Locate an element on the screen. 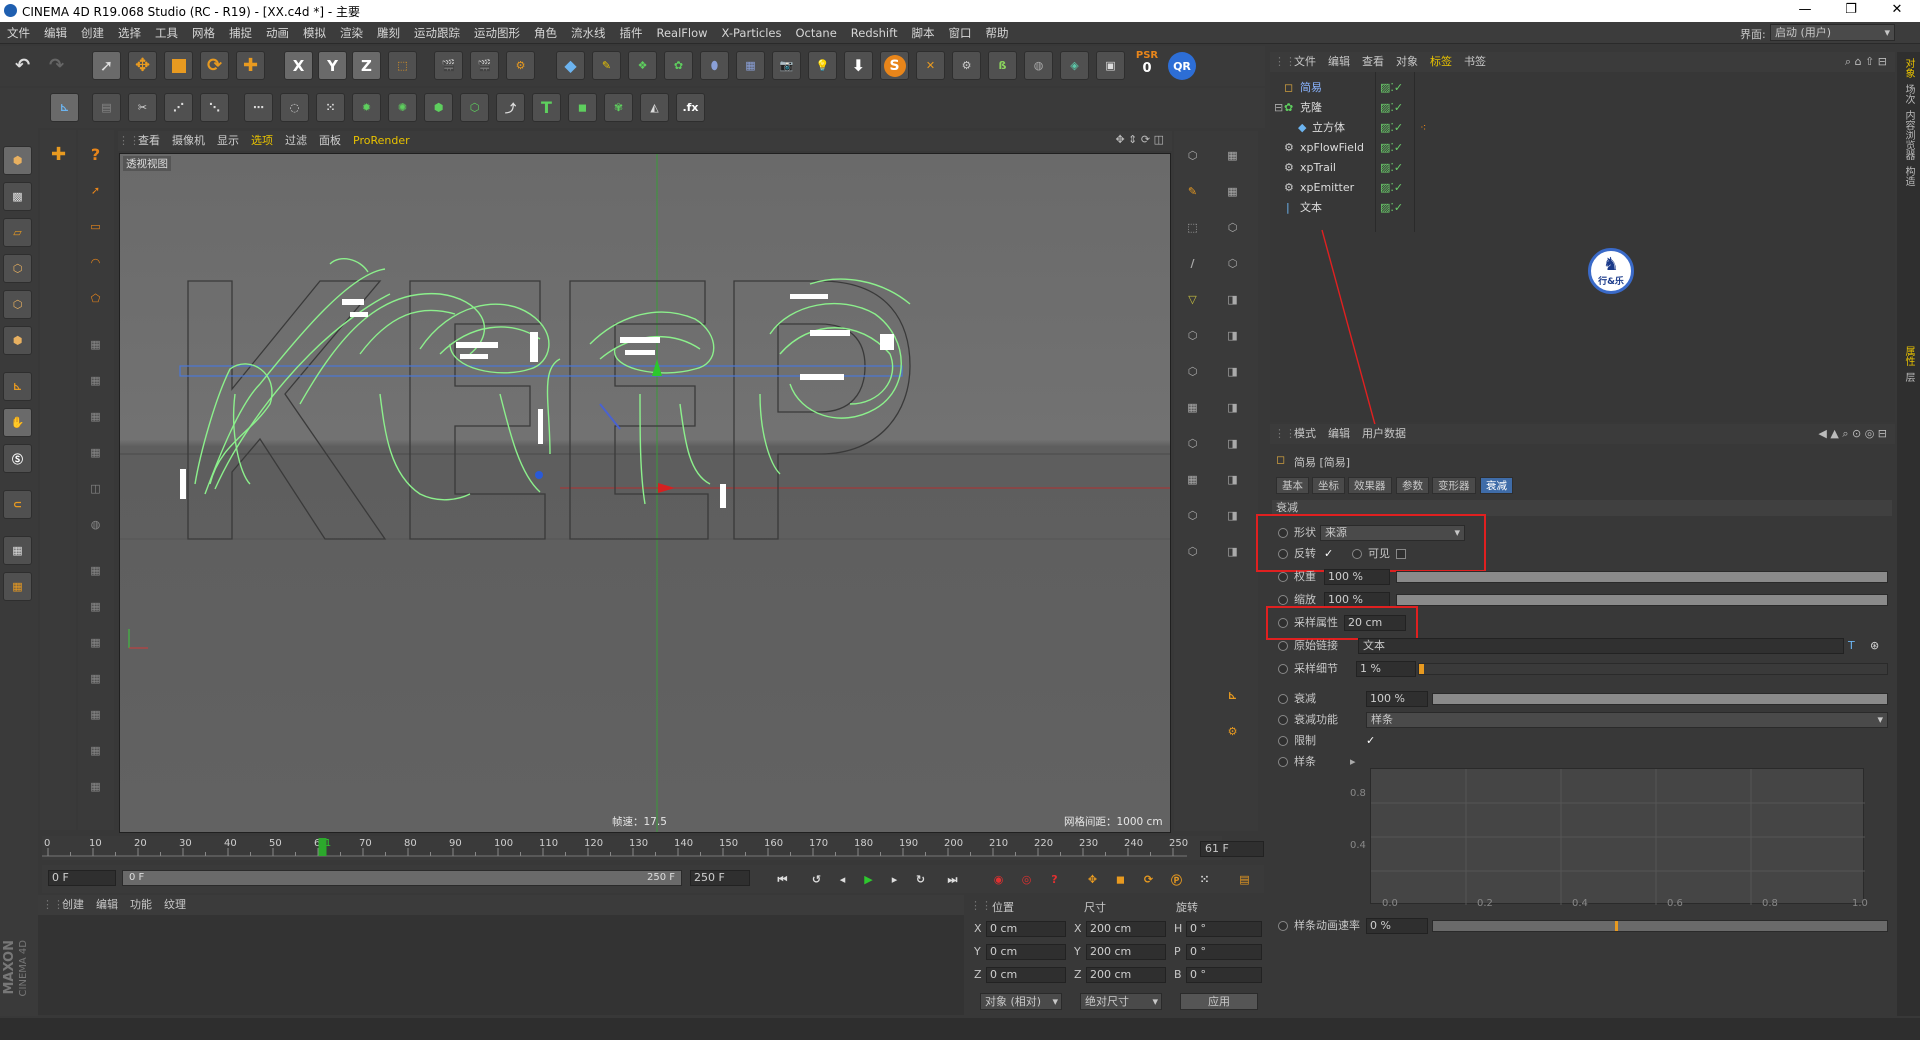 Image resolution: width=1920 pixels, height=1040 pixels. tab-falloff: 衰减 is located at coordinates (1496, 485).